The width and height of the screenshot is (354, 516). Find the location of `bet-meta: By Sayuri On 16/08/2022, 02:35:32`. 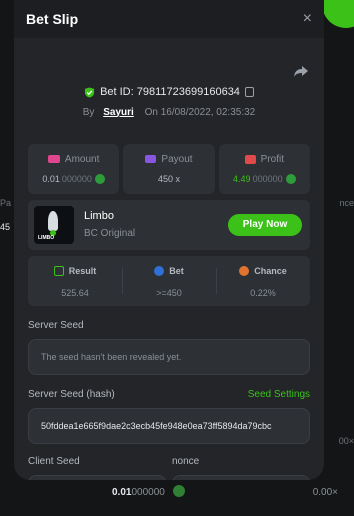

bet-meta: By Sayuri On 16/08/2022, 02:35:32 is located at coordinates (169, 112).